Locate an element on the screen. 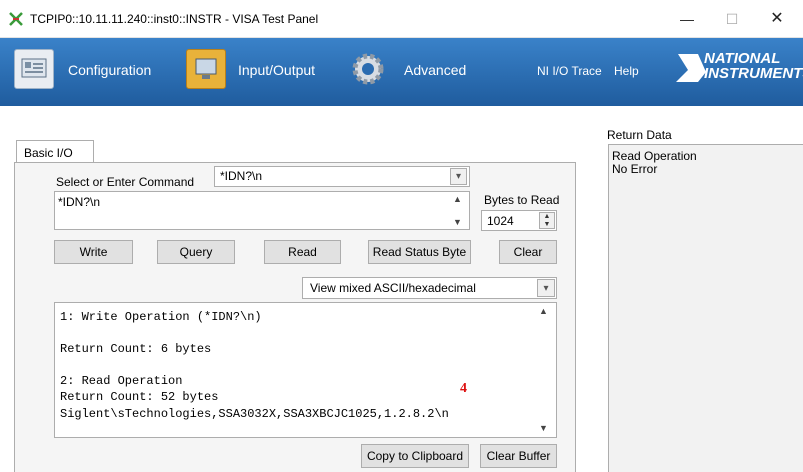 The height and width of the screenshot is (472, 803). maximize-button: ☐ is located at coordinates (732, 19).